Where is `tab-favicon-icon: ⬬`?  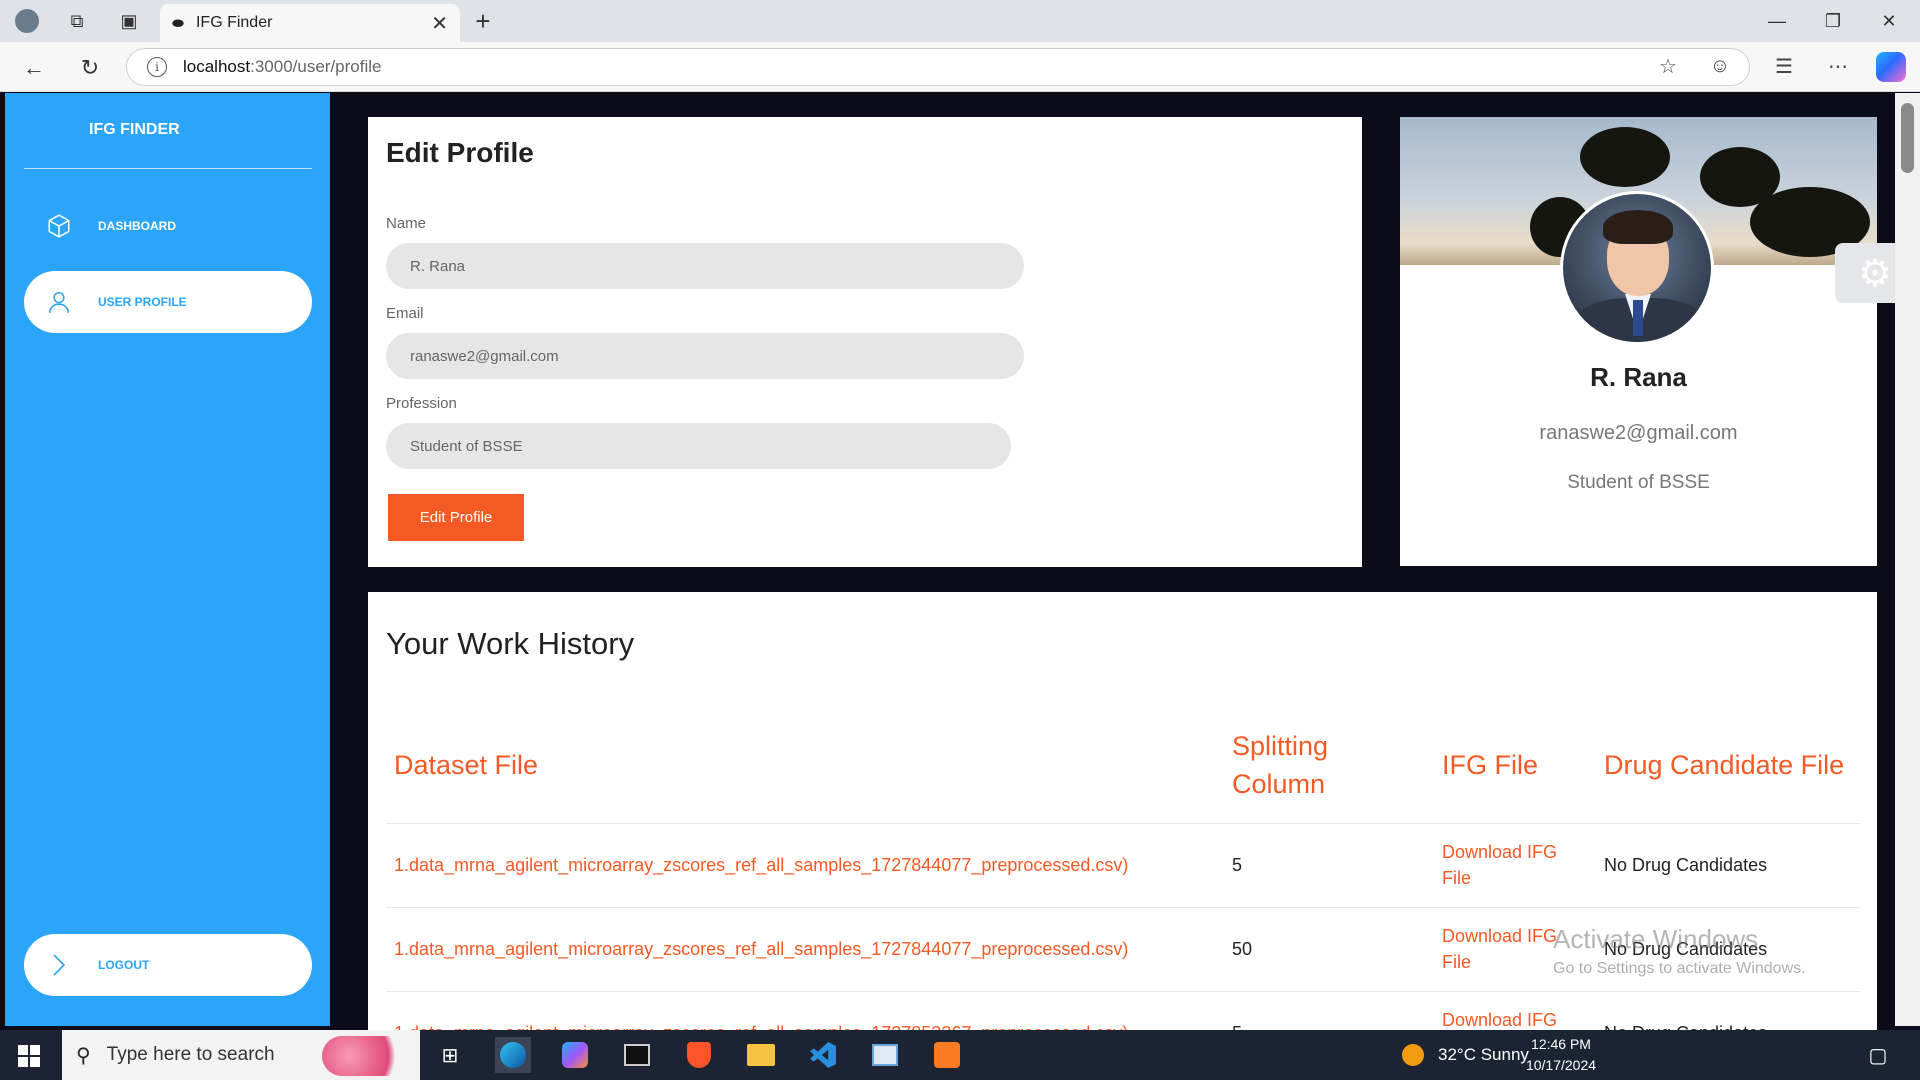 tab-favicon-icon: ⬬ is located at coordinates (178, 22).